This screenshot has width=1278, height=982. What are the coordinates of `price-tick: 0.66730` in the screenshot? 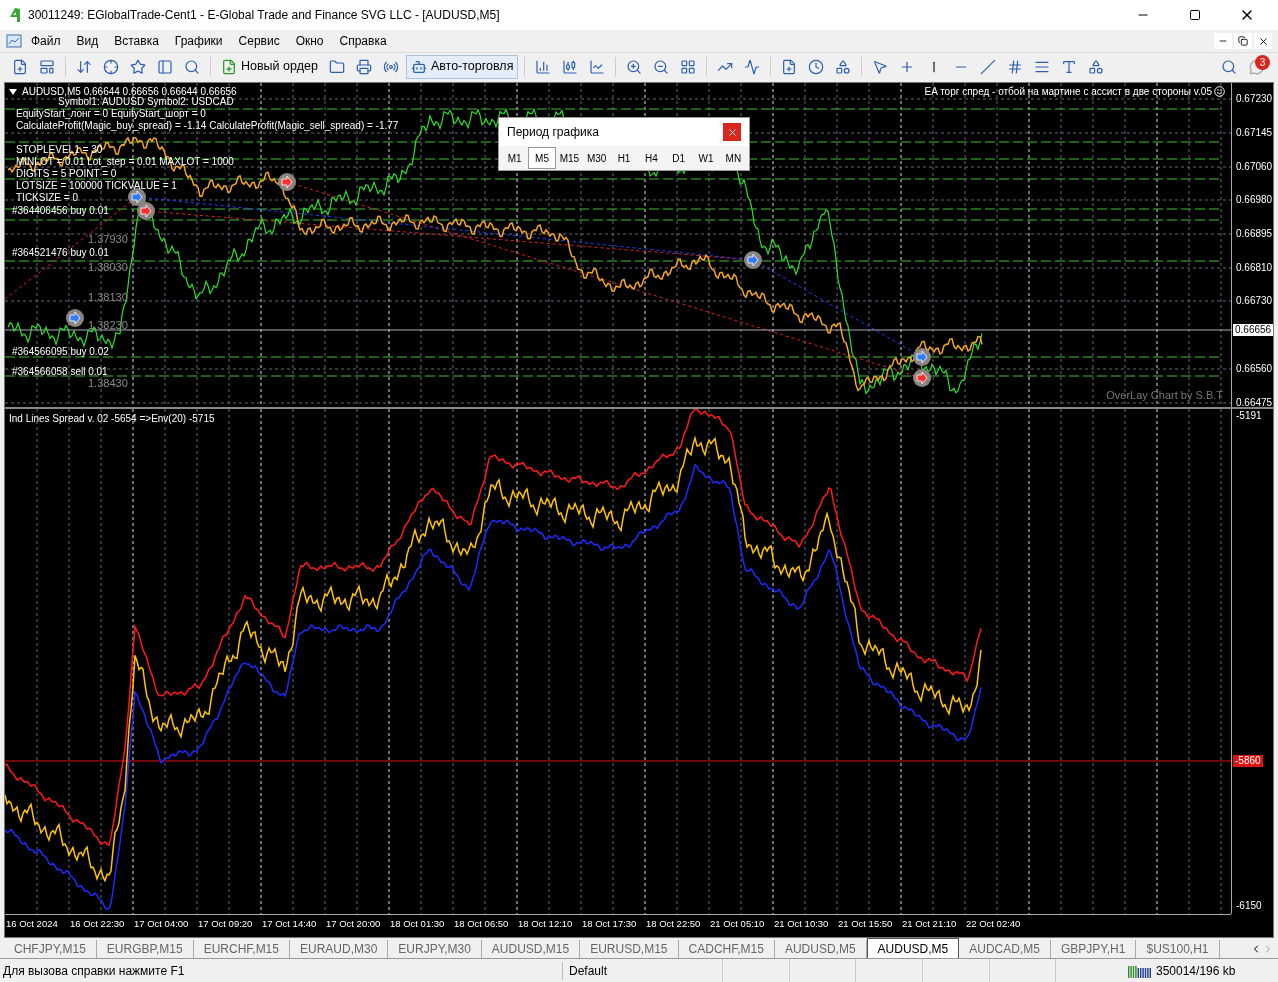 It's located at (1254, 301).